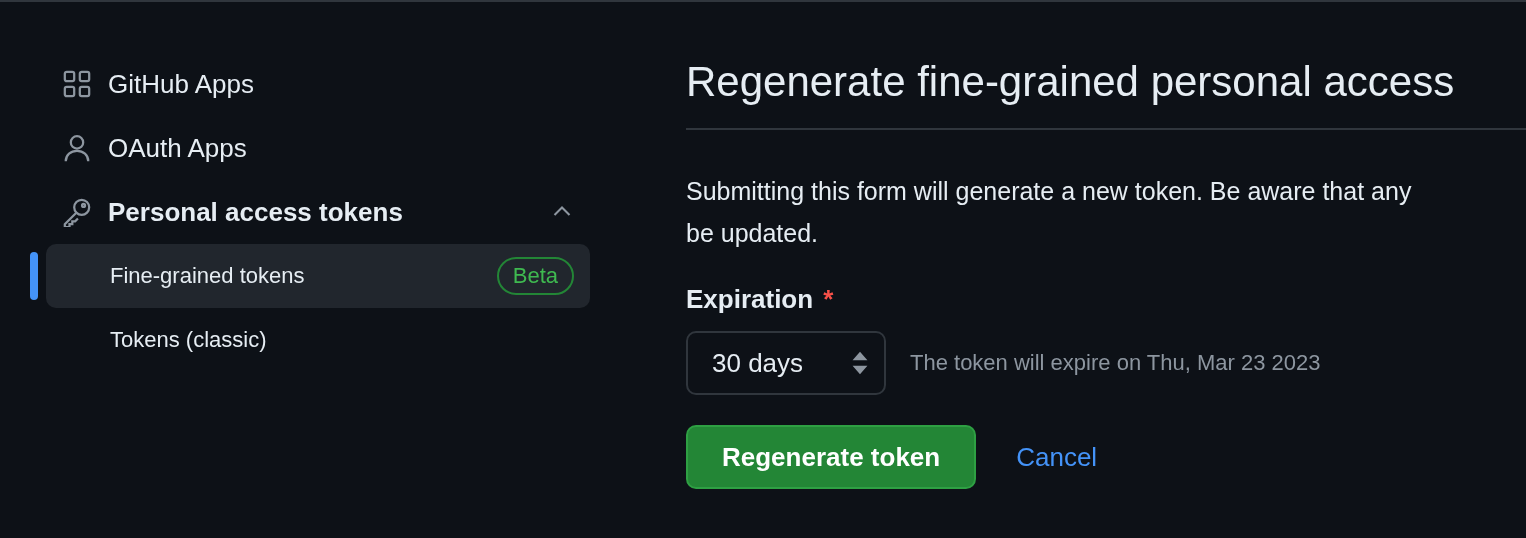  I want to click on page-heading: Regenerate fine-grained personal access, so click(1106, 94).